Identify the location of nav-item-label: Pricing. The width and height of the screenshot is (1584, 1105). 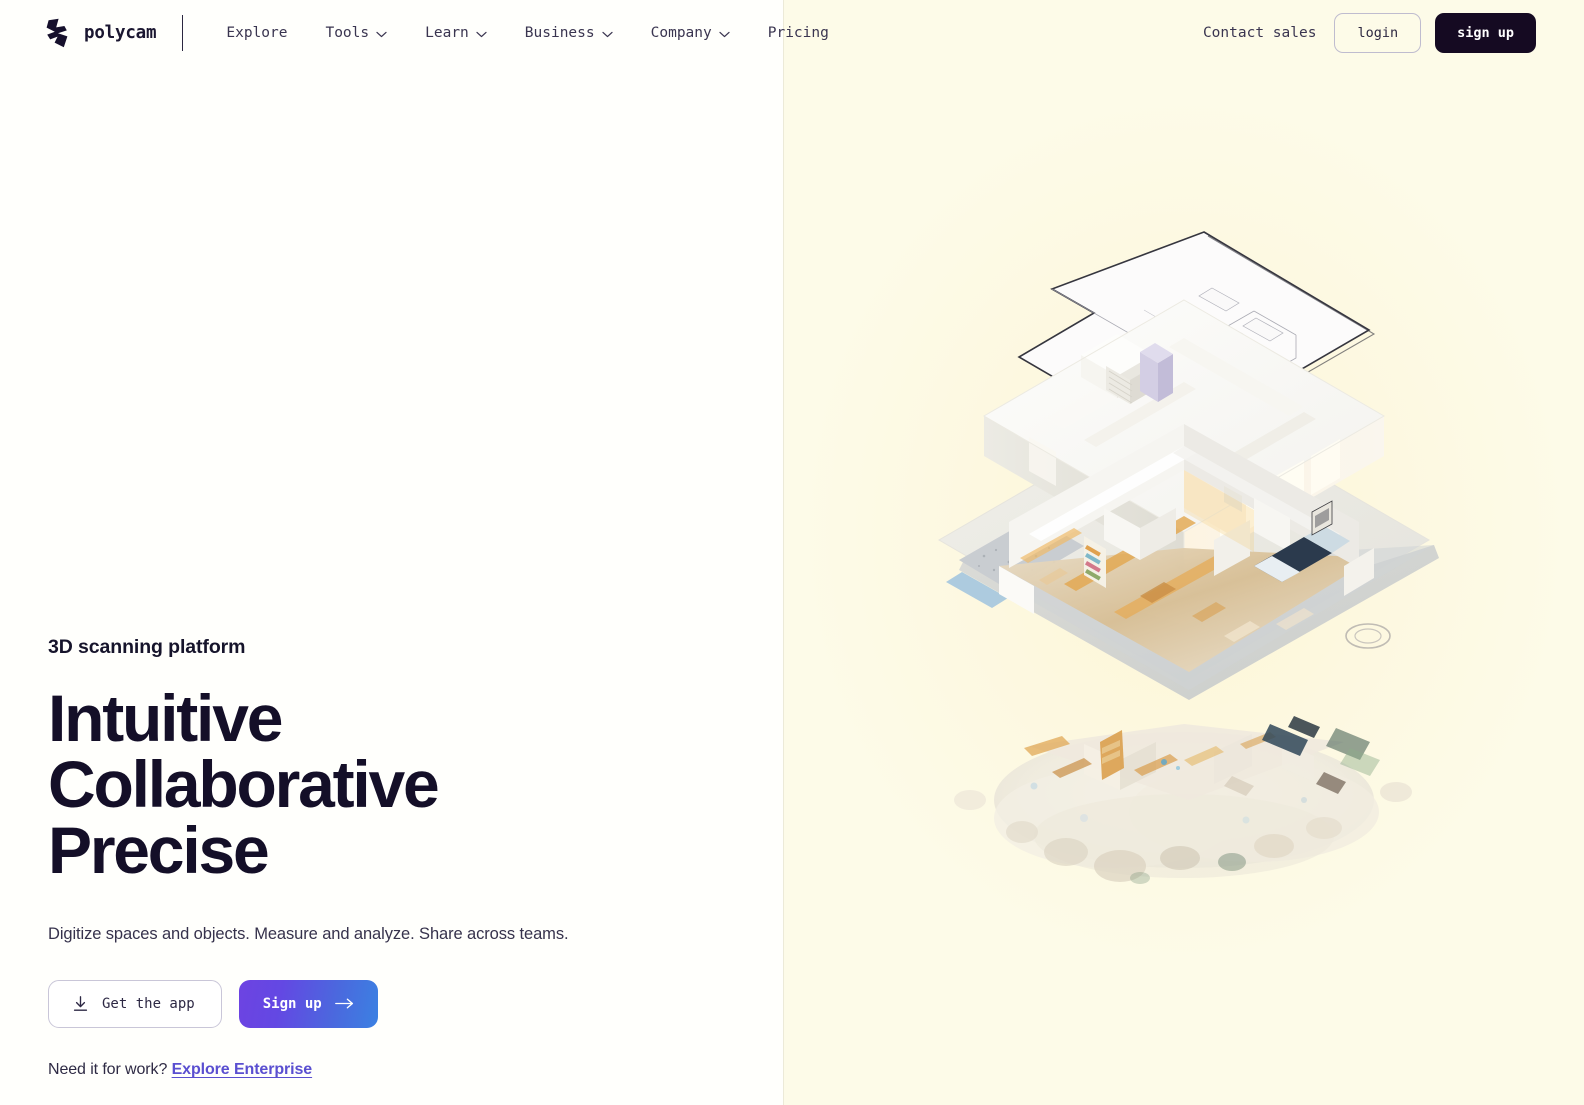
(798, 33).